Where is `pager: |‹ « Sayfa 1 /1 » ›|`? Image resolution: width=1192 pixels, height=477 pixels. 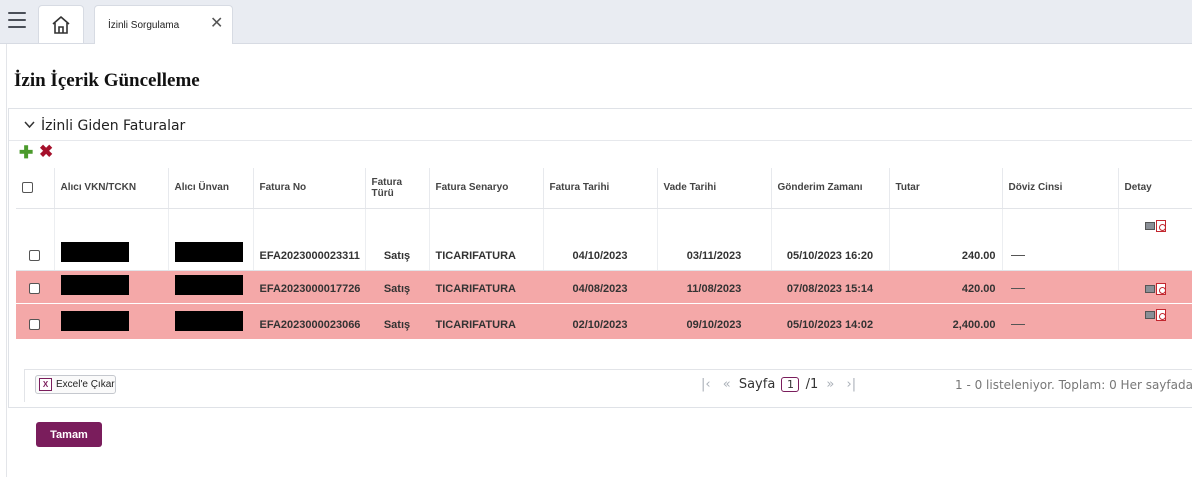
pager: |‹ « Sayfa 1 /1 » ›| is located at coordinates (778, 384).